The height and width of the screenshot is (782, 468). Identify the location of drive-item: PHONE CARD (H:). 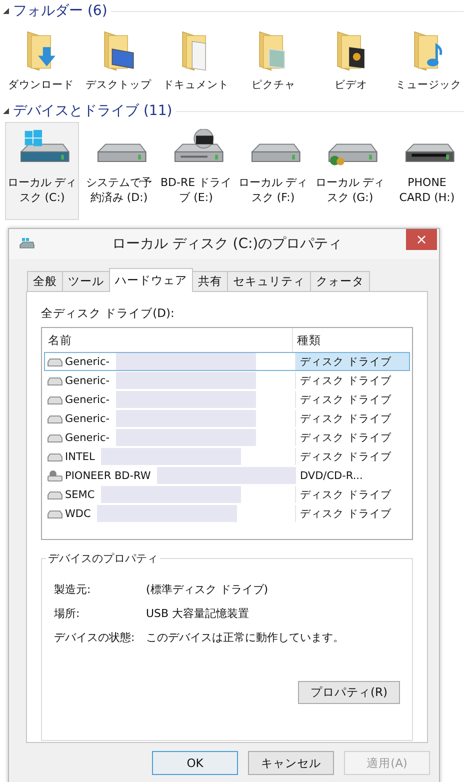
(427, 171).